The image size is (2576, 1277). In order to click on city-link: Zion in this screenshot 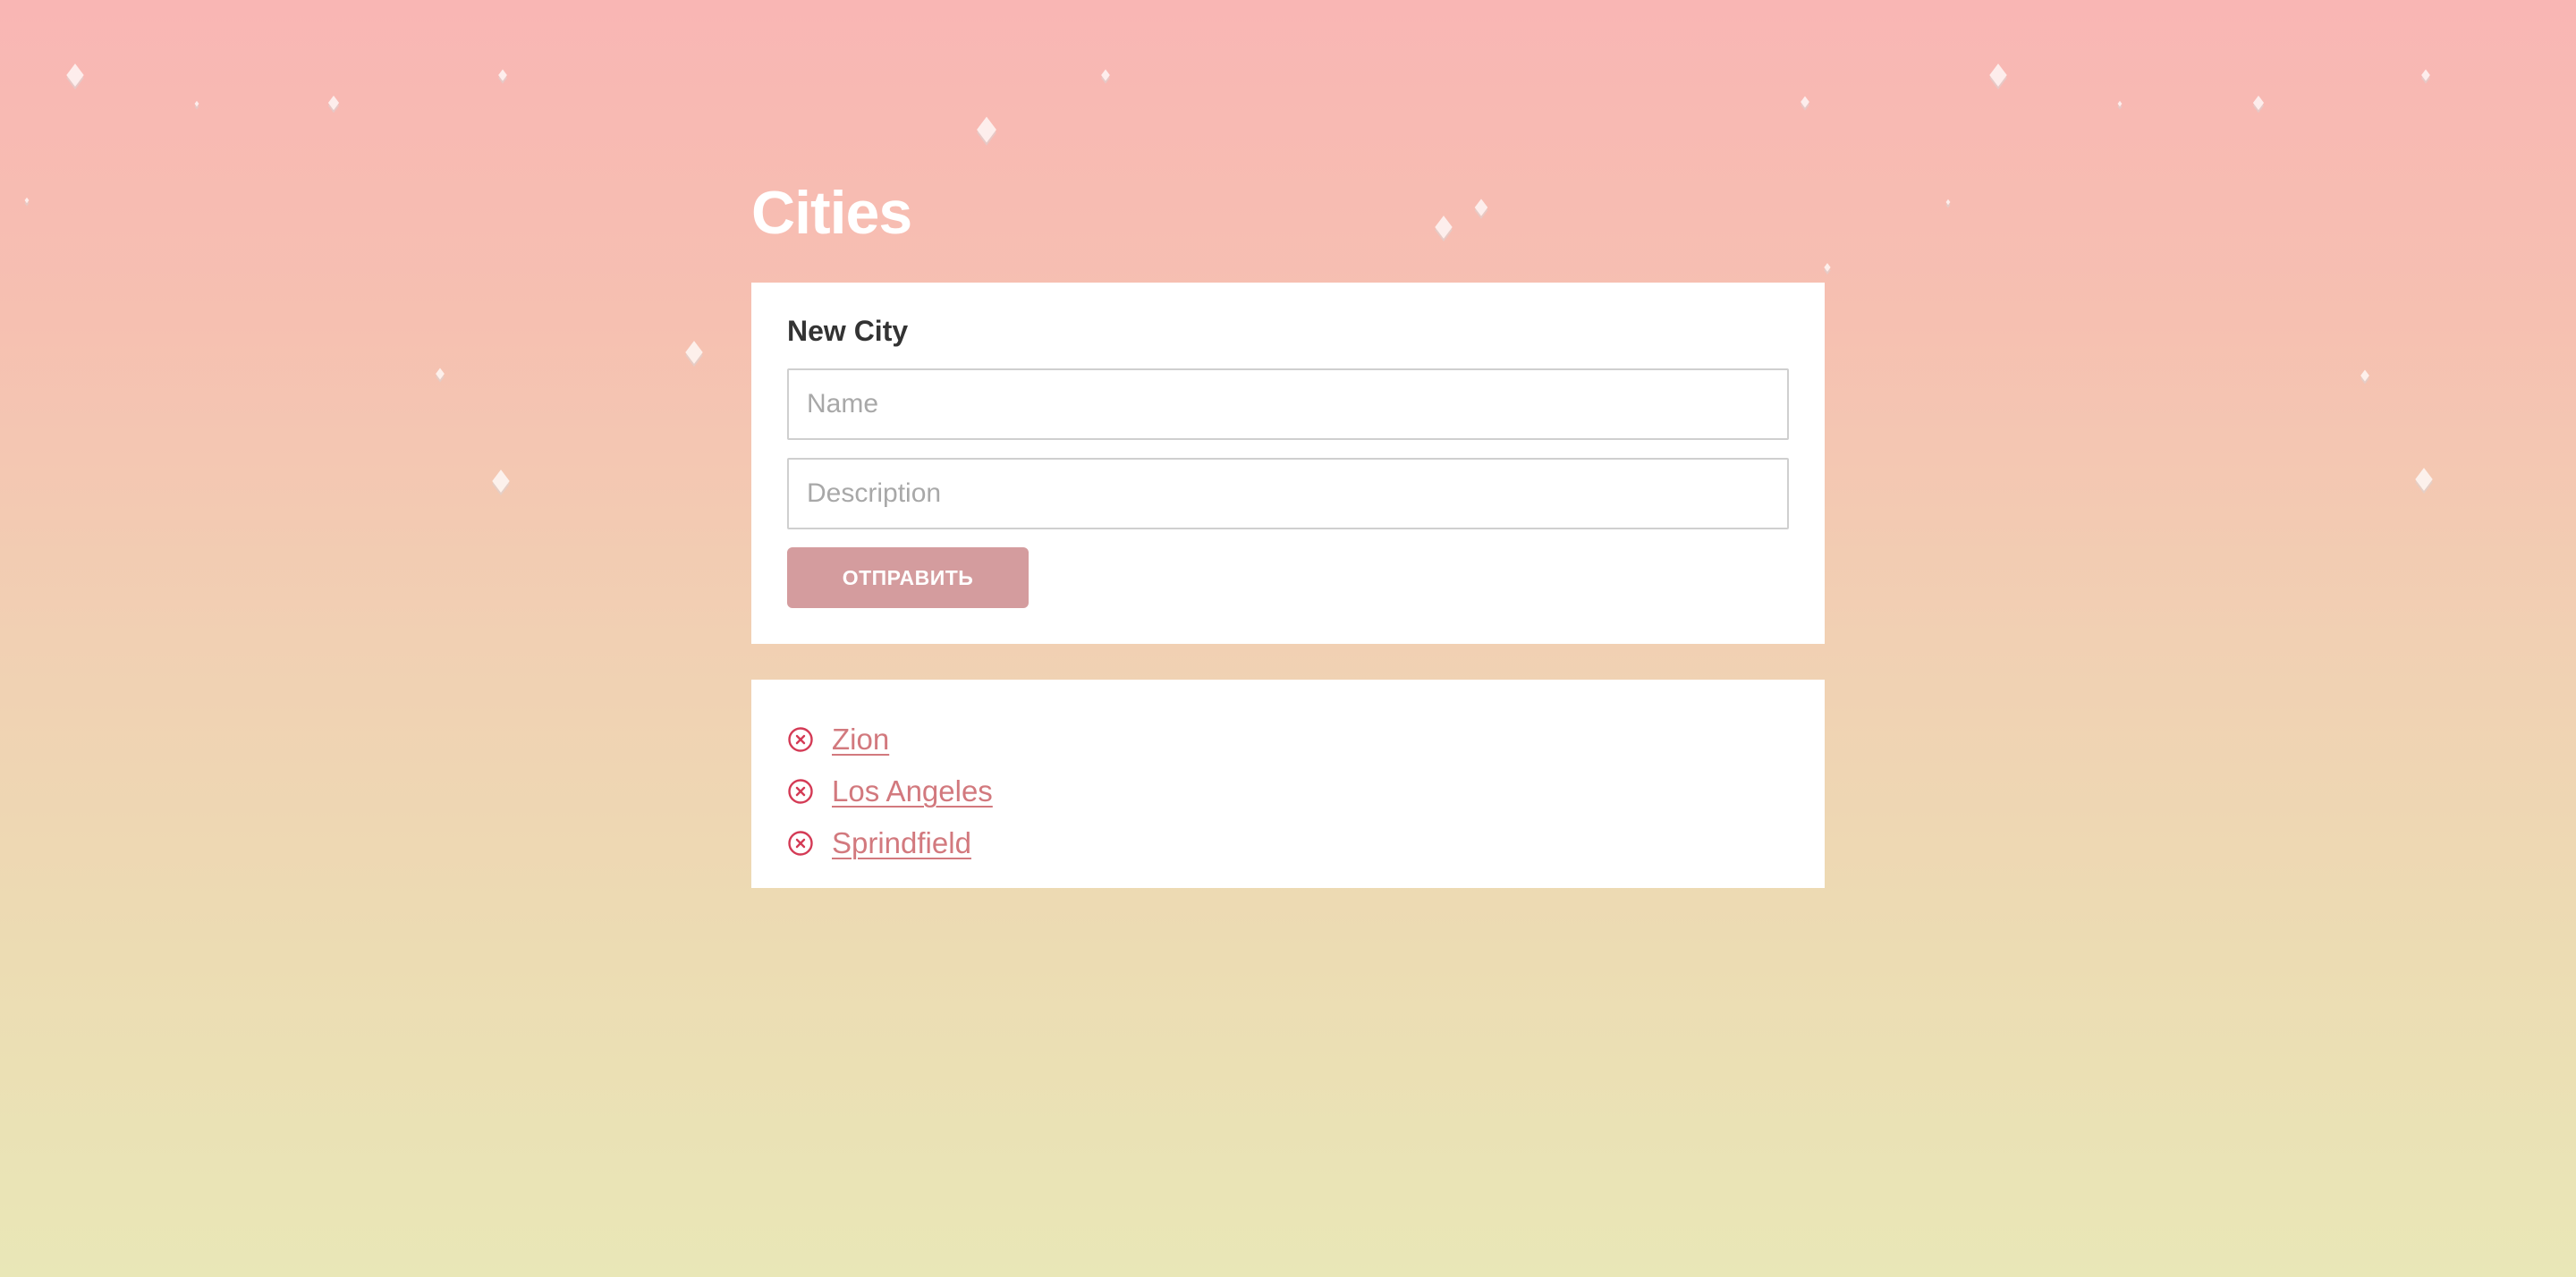, I will do `click(860, 740)`.